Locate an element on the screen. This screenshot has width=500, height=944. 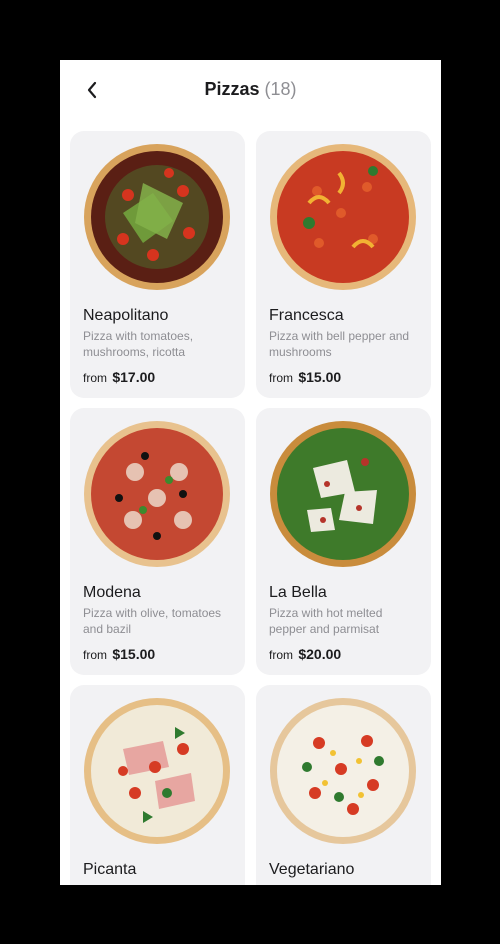
item-count: (18) is located at coordinates (280, 89).